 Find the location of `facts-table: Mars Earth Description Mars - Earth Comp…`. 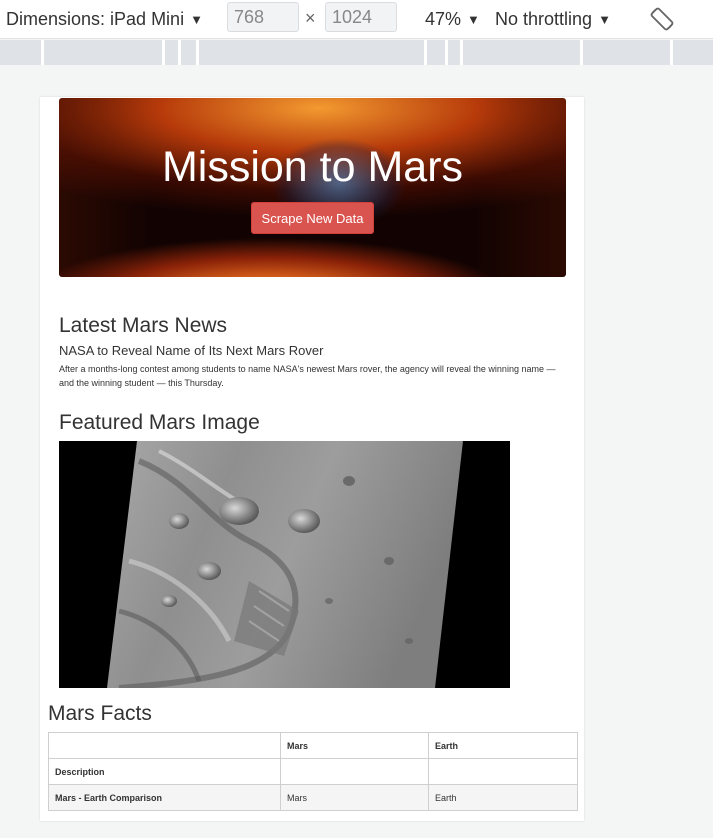

facts-table: Mars Earth Description Mars - Earth Comp… is located at coordinates (313, 771).